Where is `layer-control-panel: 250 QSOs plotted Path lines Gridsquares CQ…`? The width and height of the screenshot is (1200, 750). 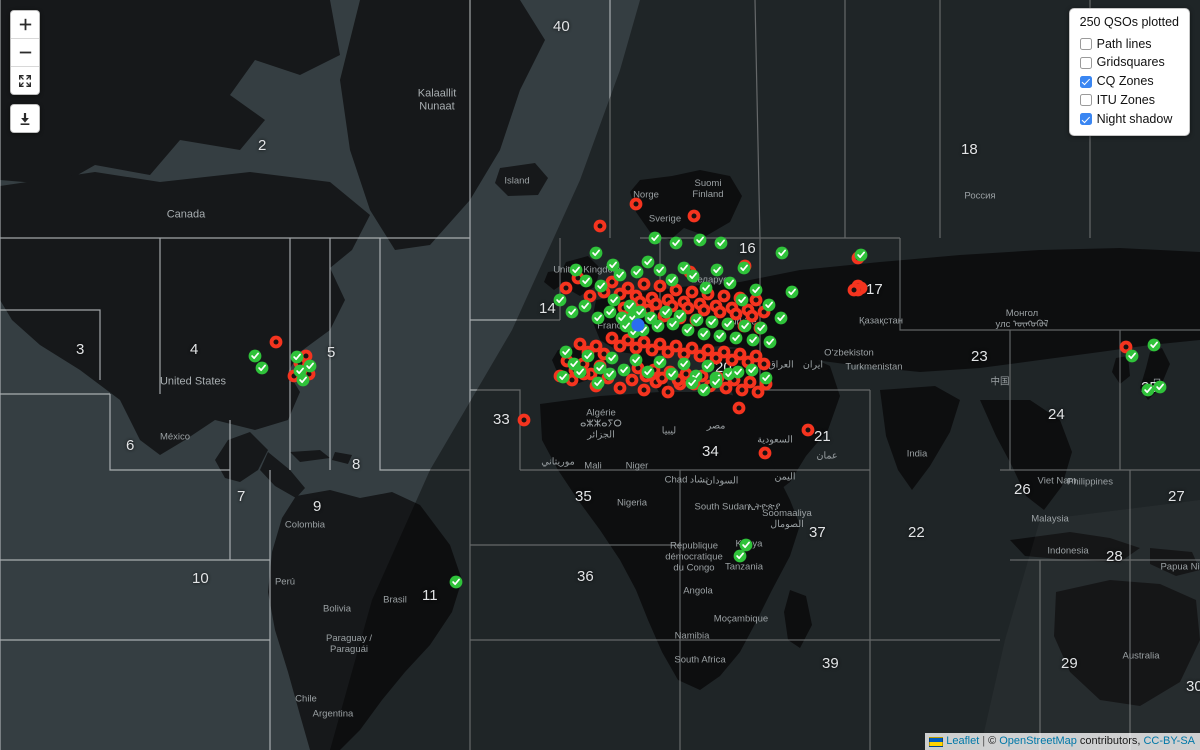 layer-control-panel: 250 QSOs plotted Path lines Gridsquares CQ… is located at coordinates (1129, 72).